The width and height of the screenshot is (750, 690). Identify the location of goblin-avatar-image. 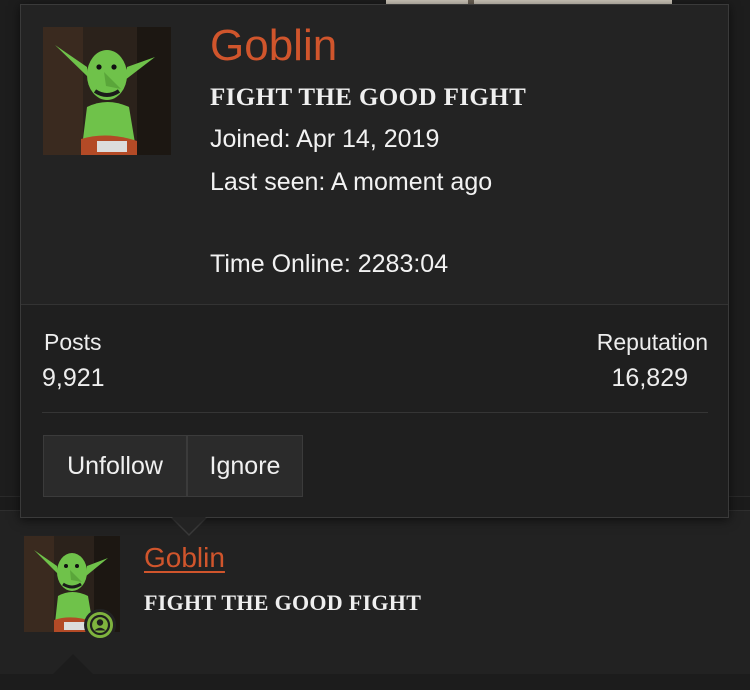
(107, 91).